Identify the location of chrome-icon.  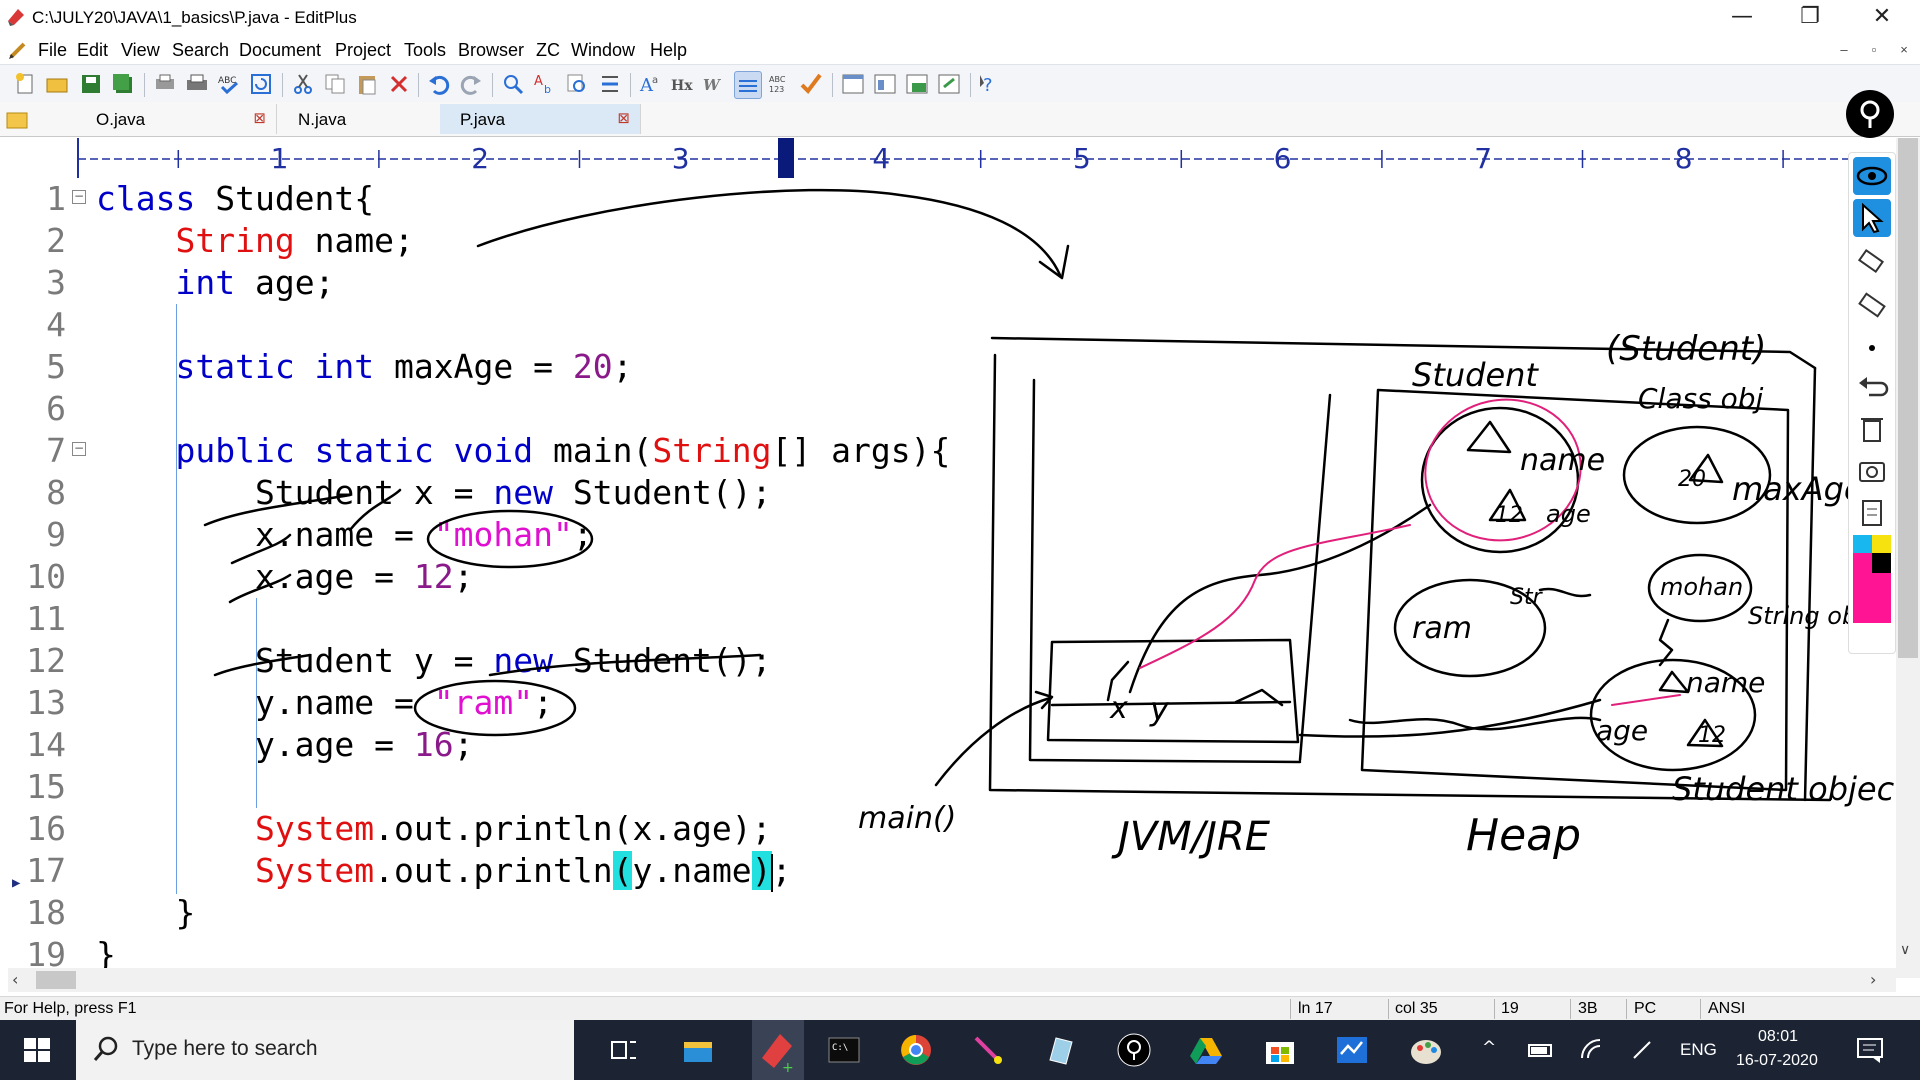
(916, 1050).